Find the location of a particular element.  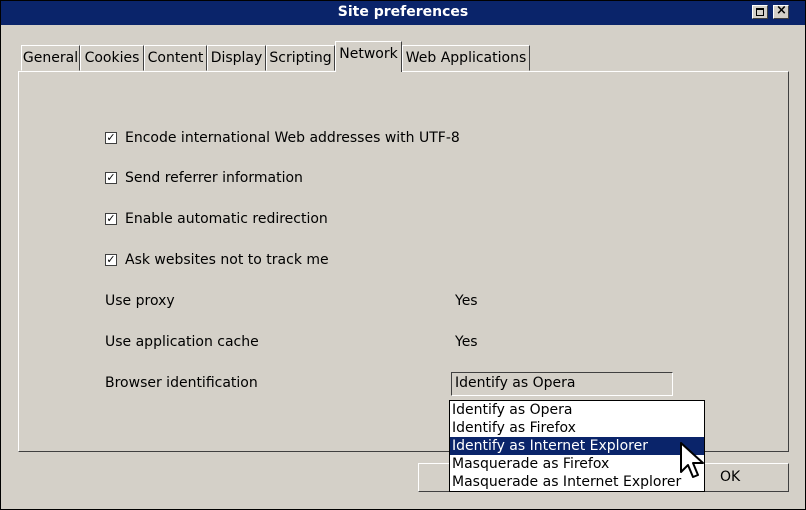

option-identify-internet-explorer: Identify as Internet Explorer is located at coordinates (577, 446).